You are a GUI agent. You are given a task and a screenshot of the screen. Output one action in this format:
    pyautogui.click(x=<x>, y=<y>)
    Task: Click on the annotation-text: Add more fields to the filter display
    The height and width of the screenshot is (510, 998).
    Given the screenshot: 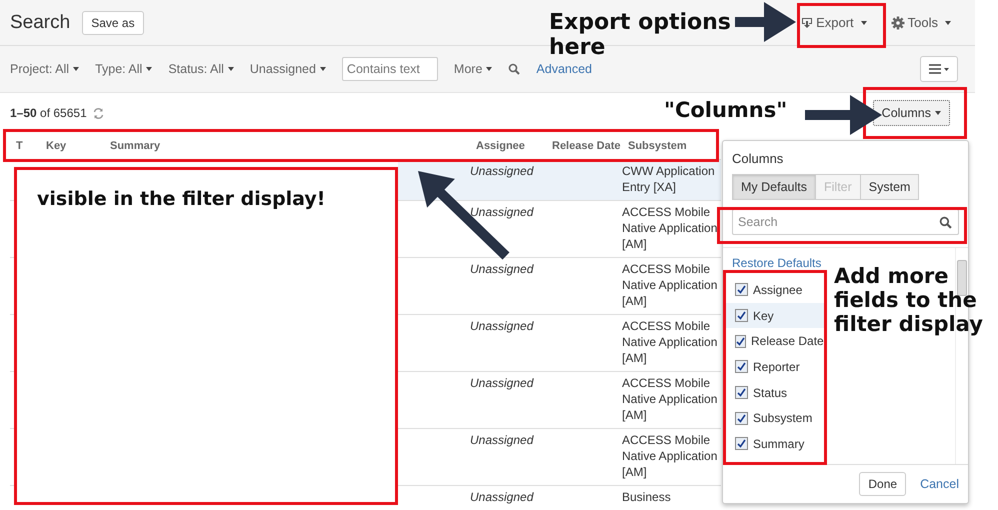 What is the action you would take?
    pyautogui.click(x=909, y=300)
    